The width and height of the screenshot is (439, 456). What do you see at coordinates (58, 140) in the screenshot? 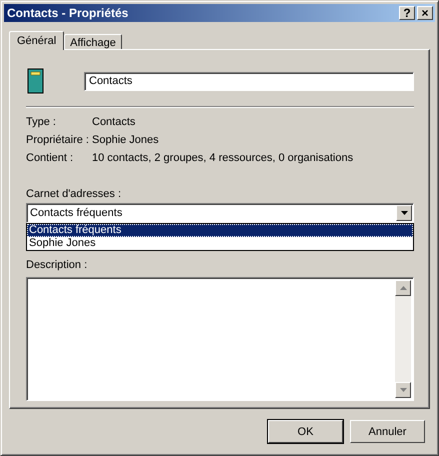
I see `info-label: Propriétaire :` at bounding box center [58, 140].